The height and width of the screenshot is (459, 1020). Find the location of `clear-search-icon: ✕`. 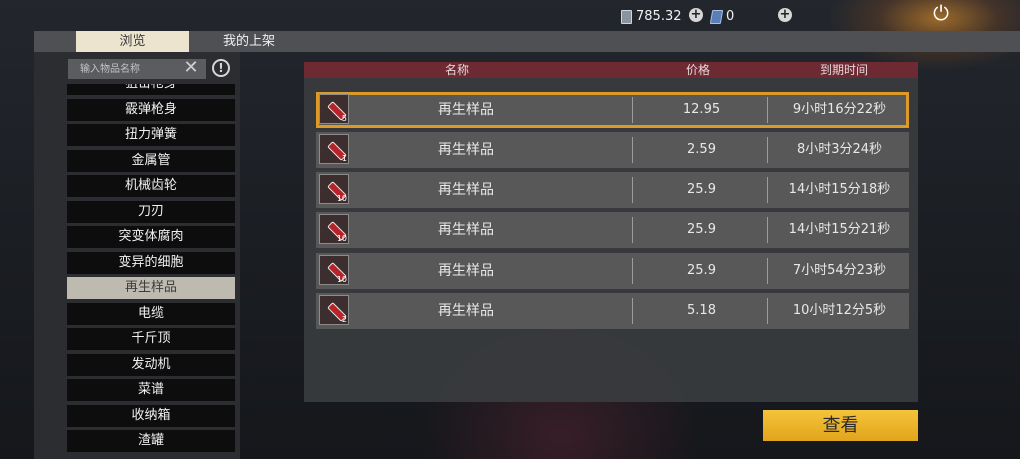

clear-search-icon: ✕ is located at coordinates (191, 68).